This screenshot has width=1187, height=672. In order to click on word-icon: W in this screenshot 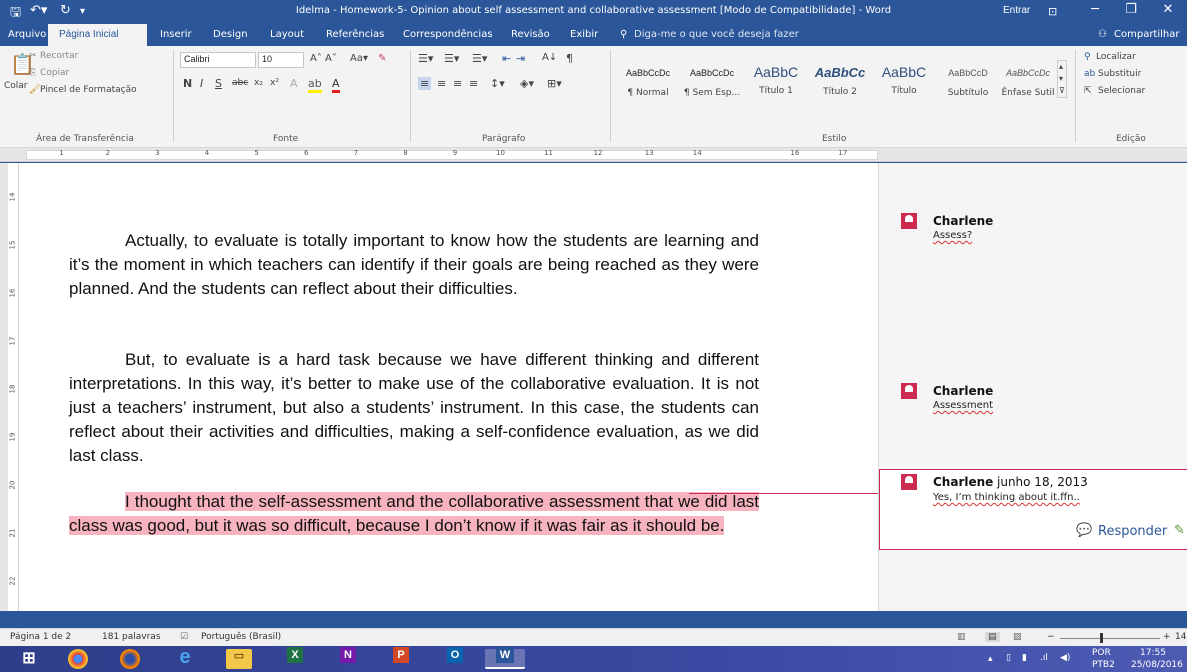, I will do `click(505, 658)`.